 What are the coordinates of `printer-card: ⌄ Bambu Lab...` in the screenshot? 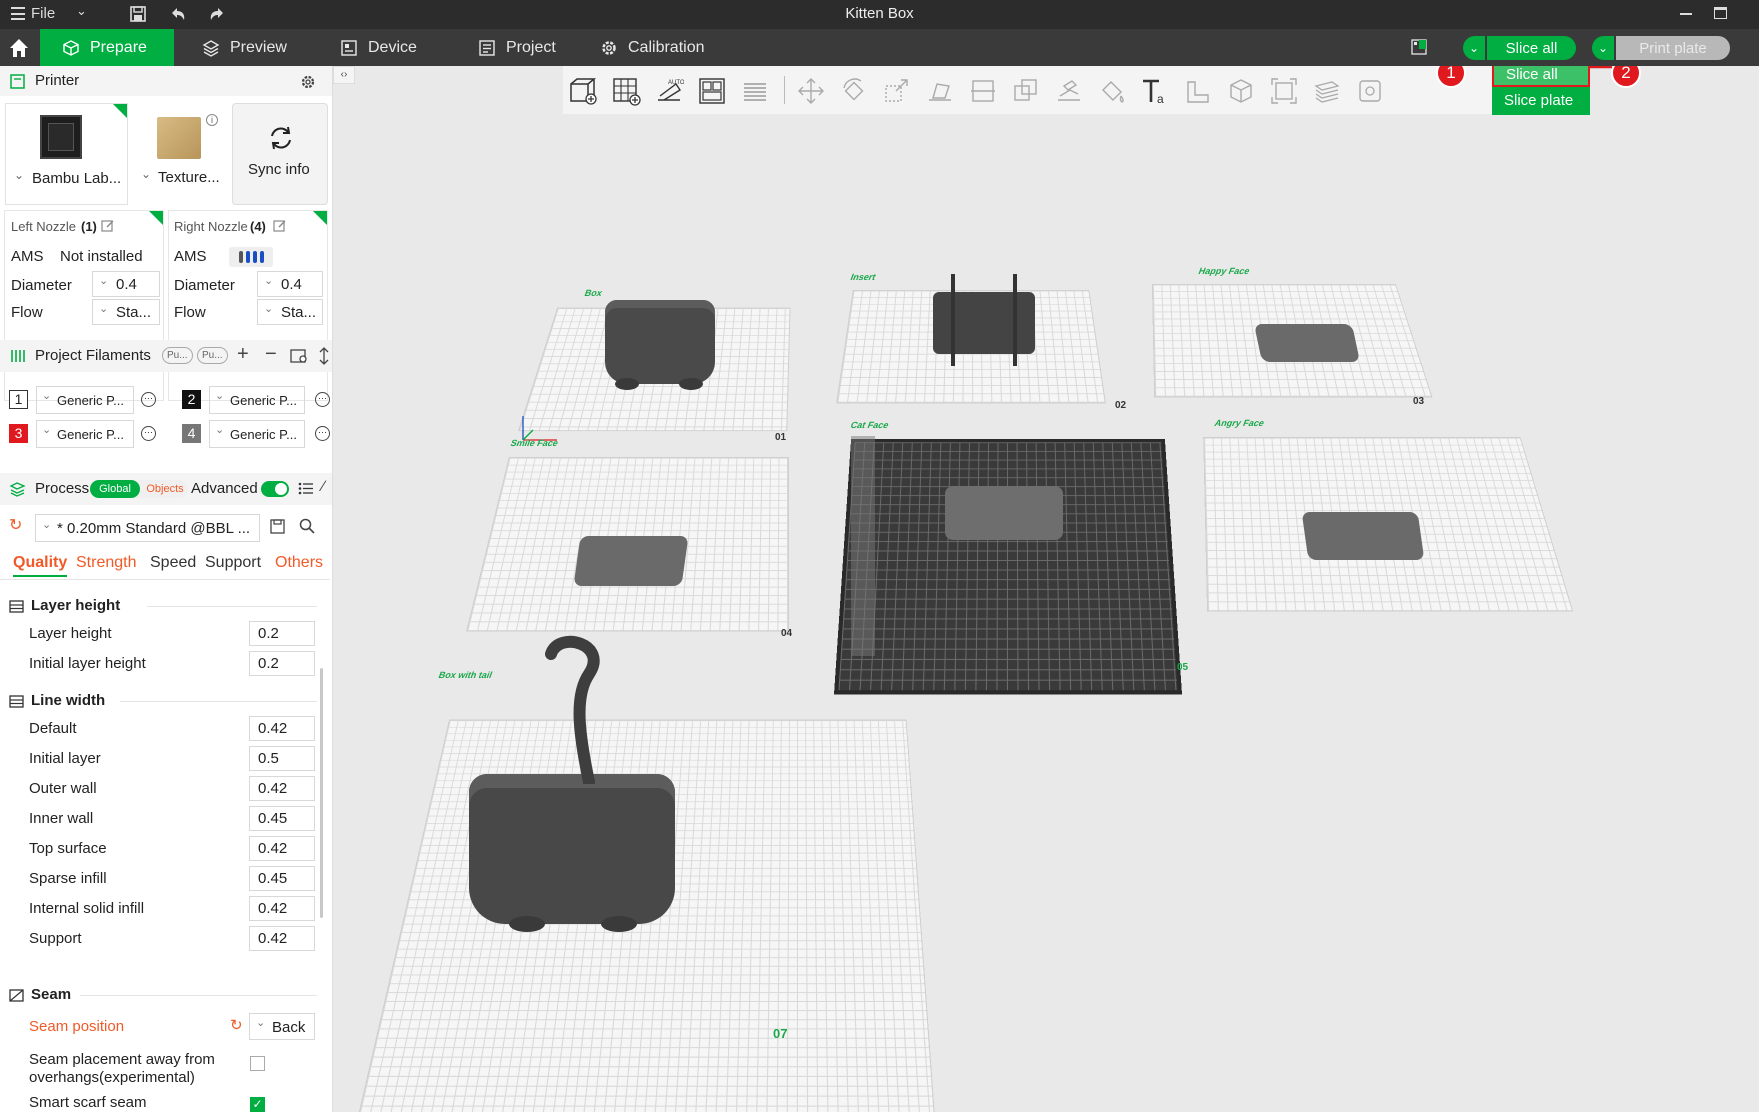 It's located at (66, 154).